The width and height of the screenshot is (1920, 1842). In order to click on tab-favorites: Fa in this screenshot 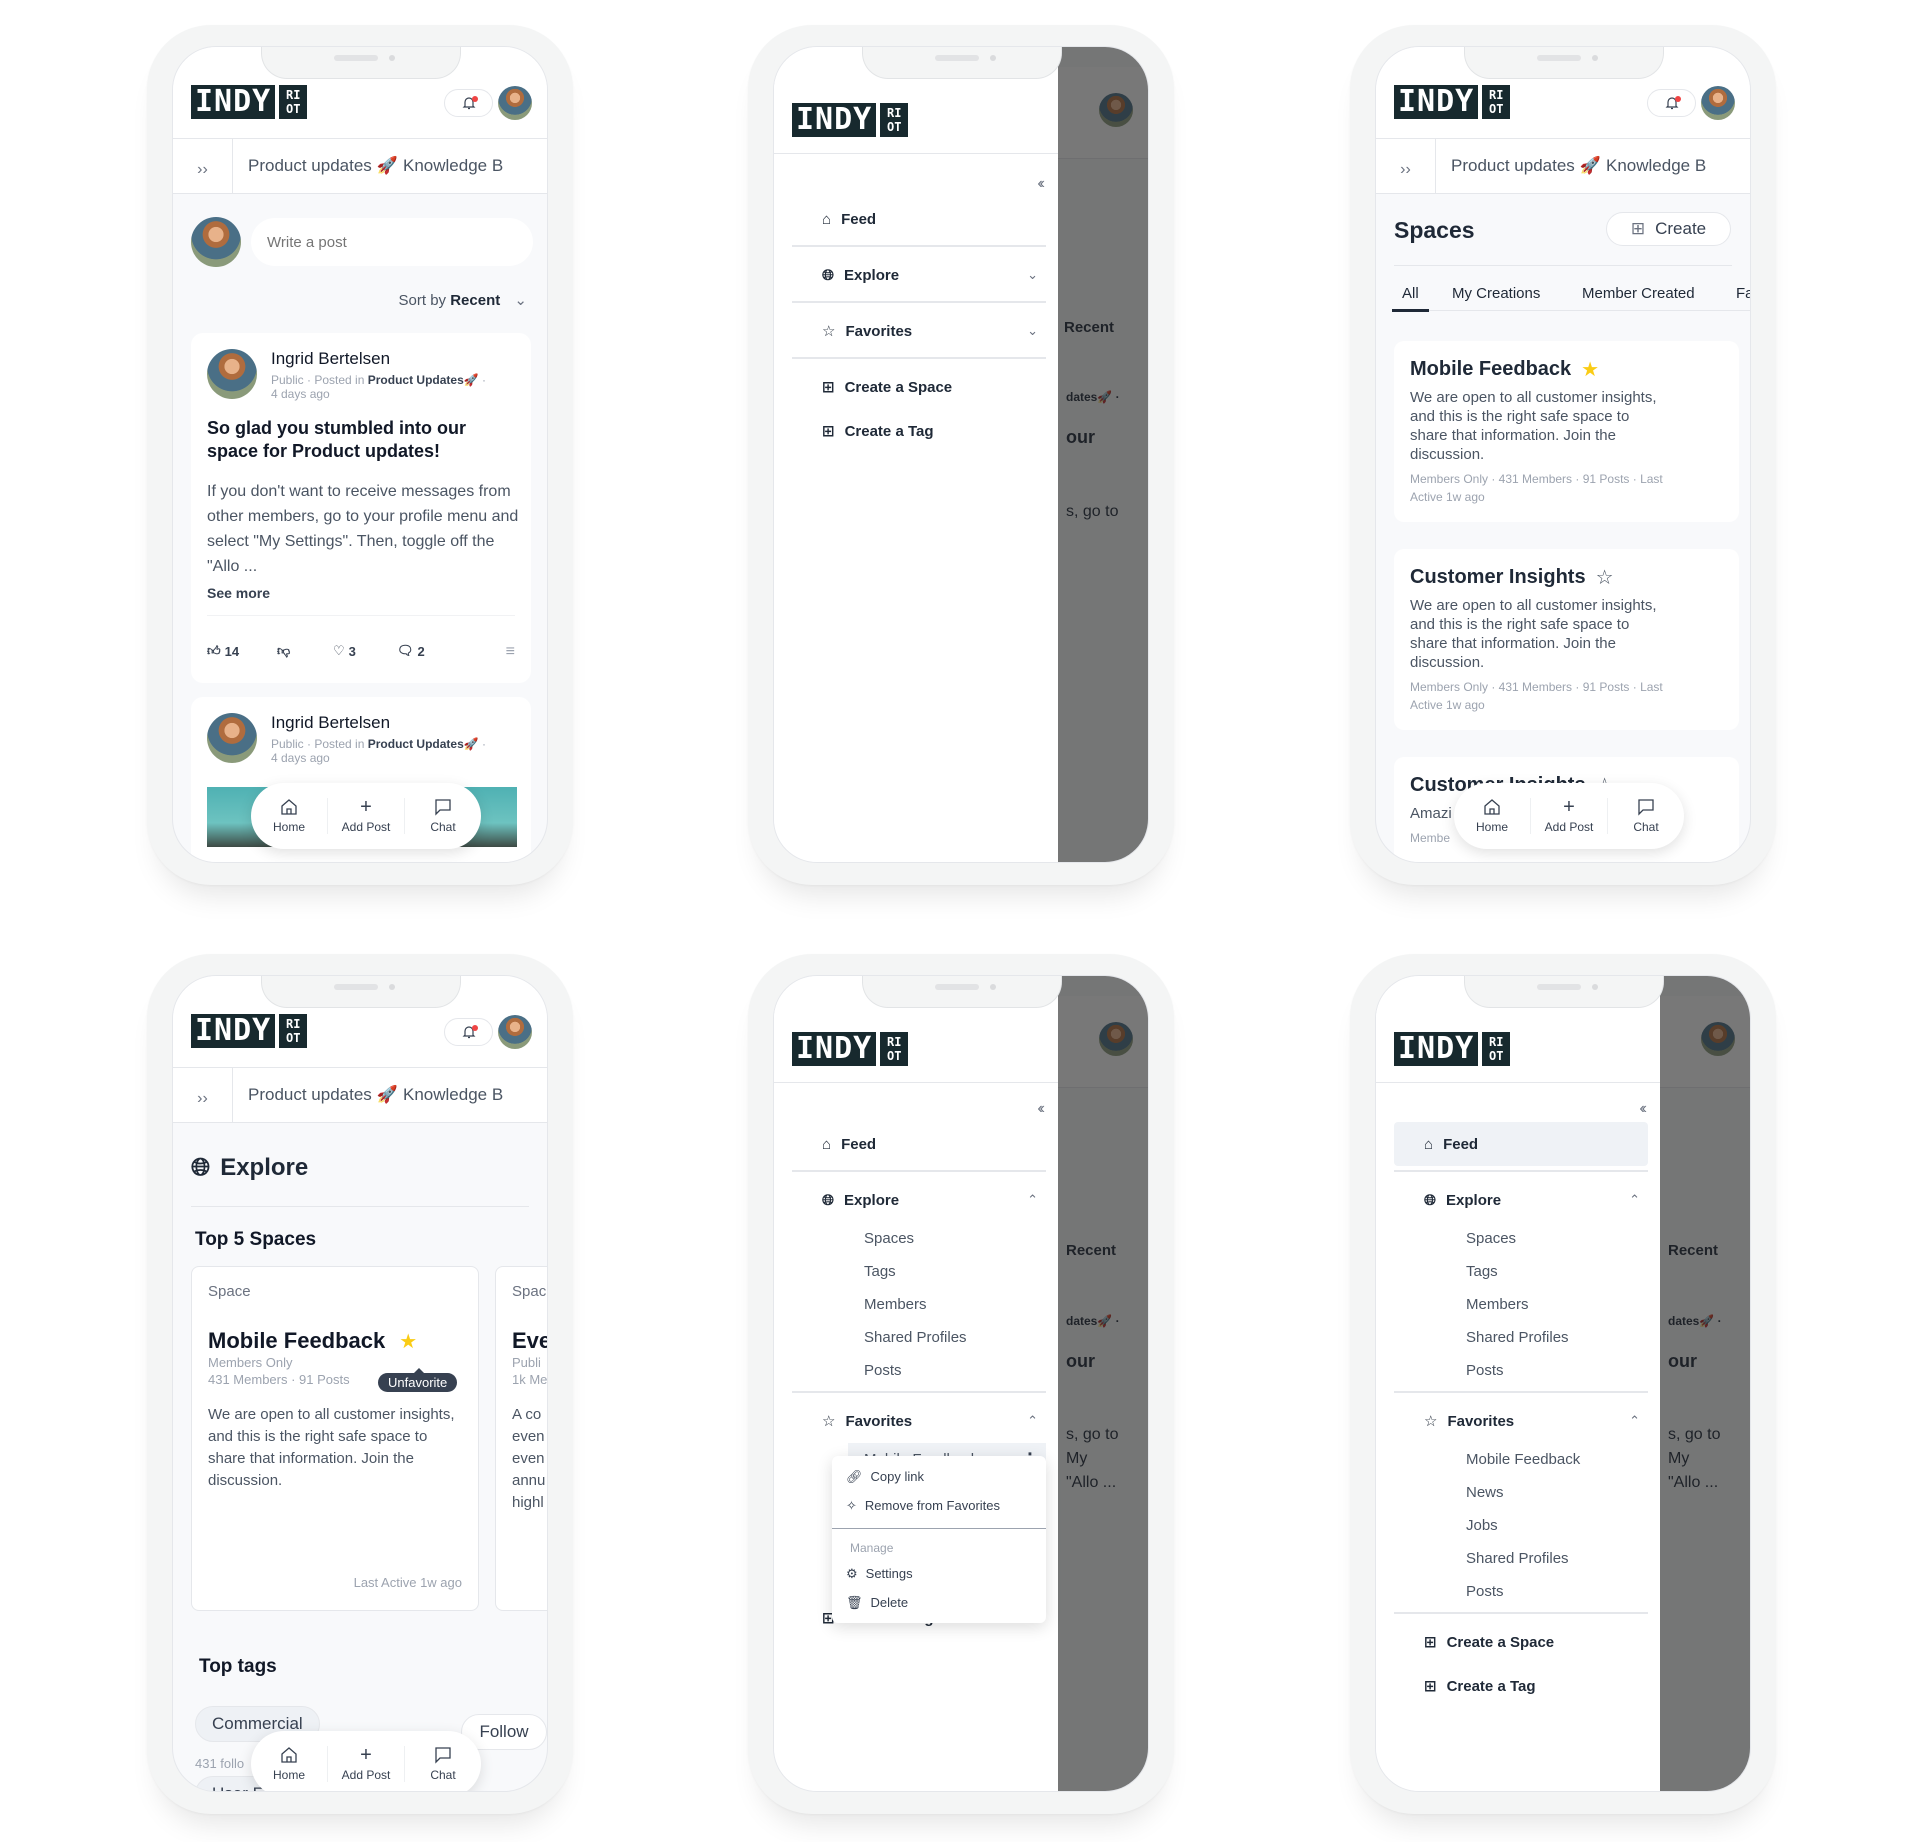, I will do `click(1743, 293)`.